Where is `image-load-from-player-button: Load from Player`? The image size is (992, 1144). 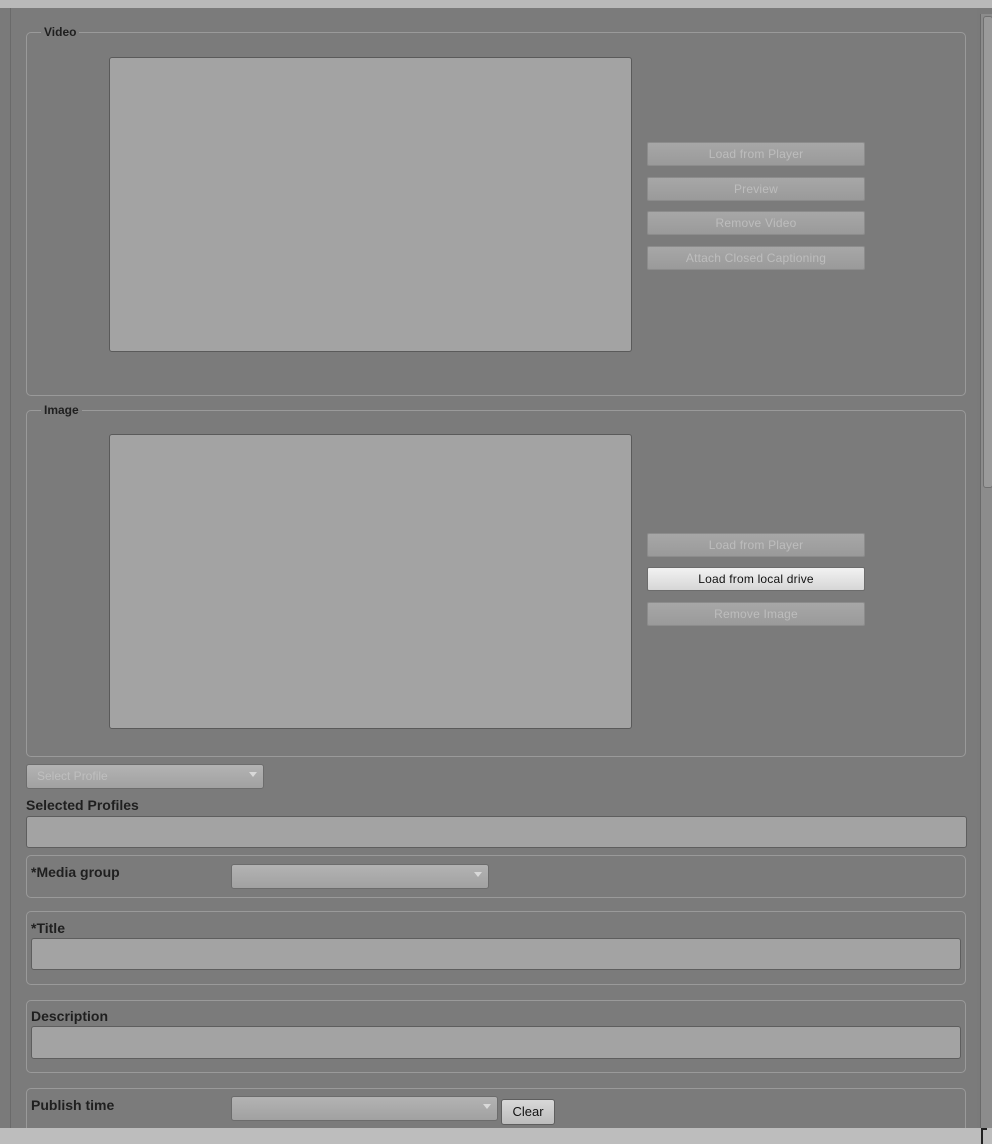 image-load-from-player-button: Load from Player is located at coordinates (756, 545).